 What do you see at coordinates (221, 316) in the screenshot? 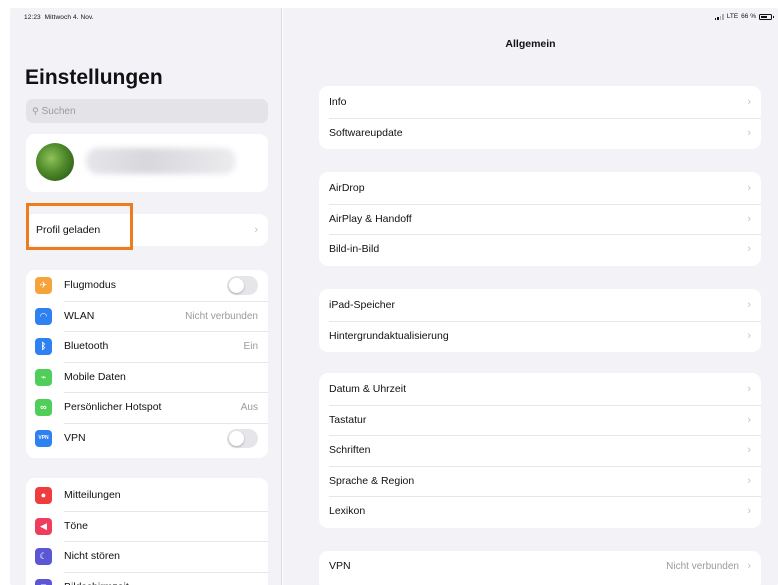
I see `sidebar-item-value: Nicht verbunden` at bounding box center [221, 316].